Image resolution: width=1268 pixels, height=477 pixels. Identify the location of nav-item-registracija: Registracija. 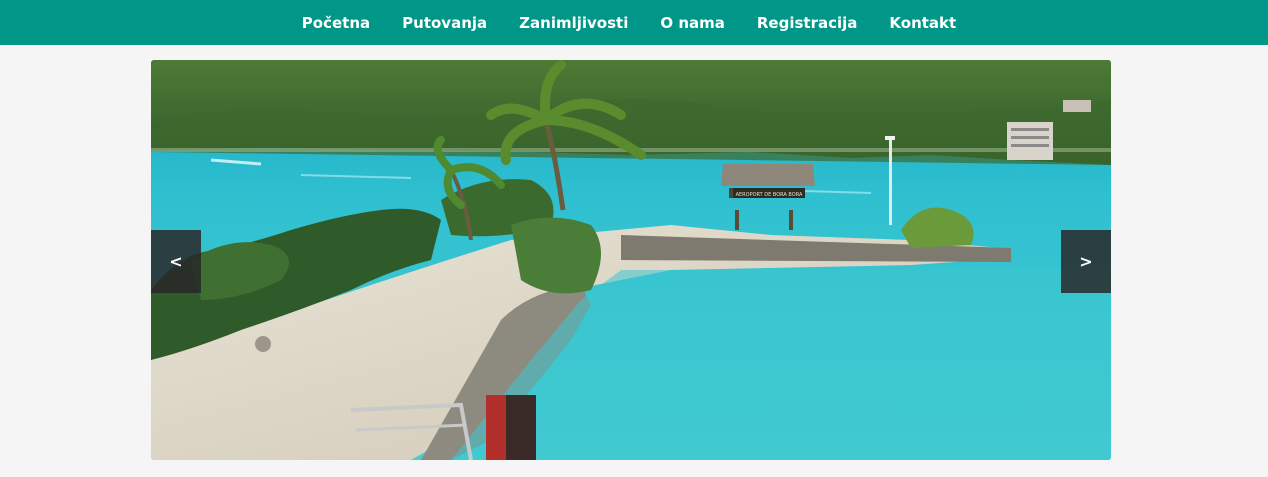
(807, 23).